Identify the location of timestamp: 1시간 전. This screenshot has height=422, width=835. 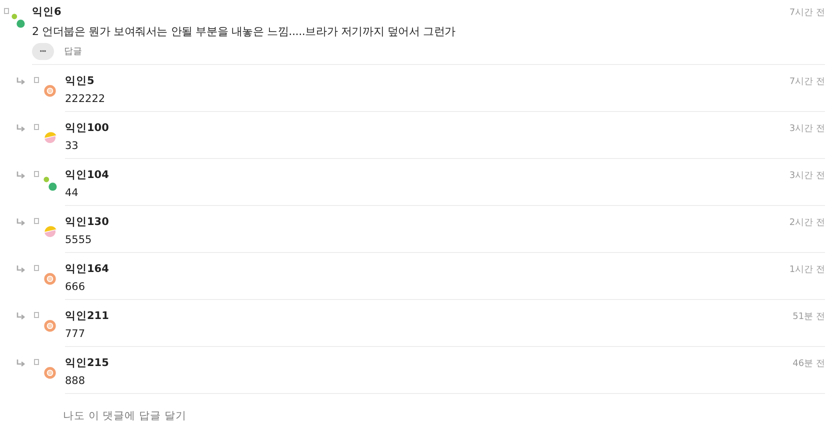
(807, 270).